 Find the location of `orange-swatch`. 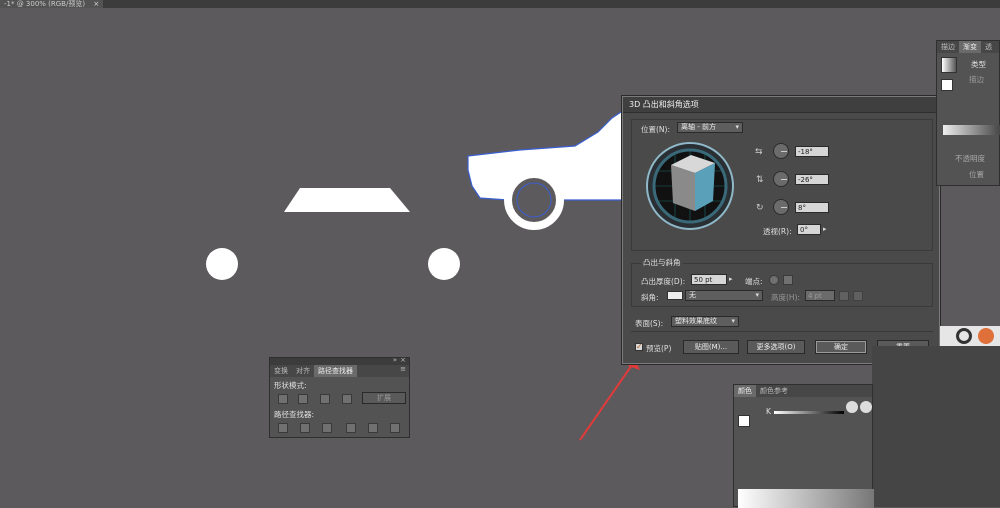

orange-swatch is located at coordinates (986, 336).